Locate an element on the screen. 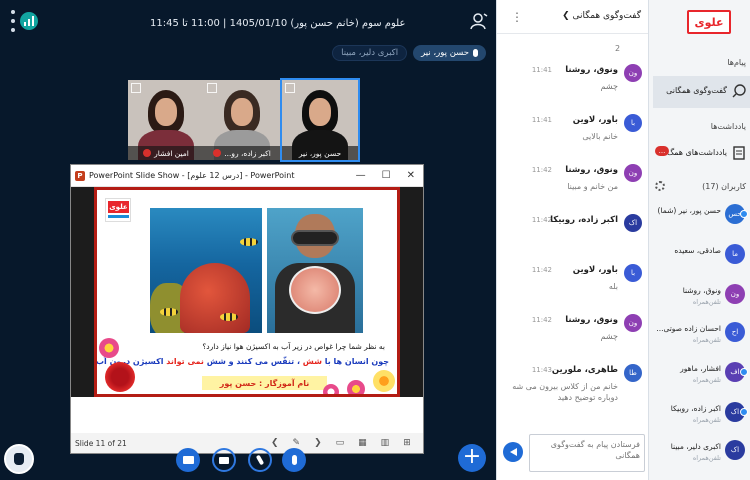 The image size is (750, 480). slide-teacher-name: نام آموزگار : حسن پور is located at coordinates (264, 383).